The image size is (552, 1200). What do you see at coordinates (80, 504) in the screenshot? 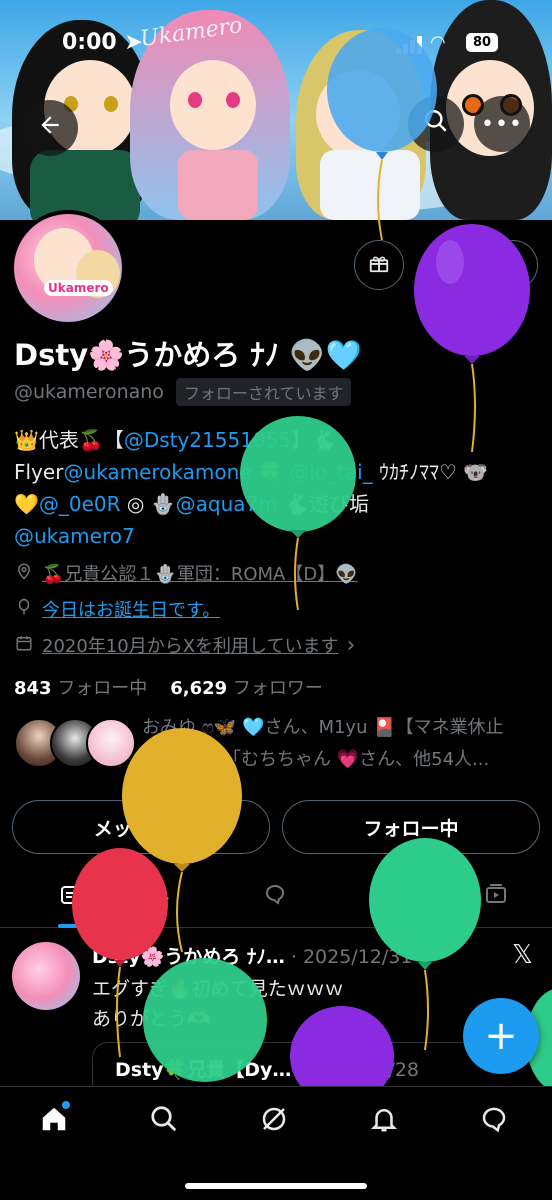
I see `bio-mention-link: @_0e0R` at bounding box center [80, 504].